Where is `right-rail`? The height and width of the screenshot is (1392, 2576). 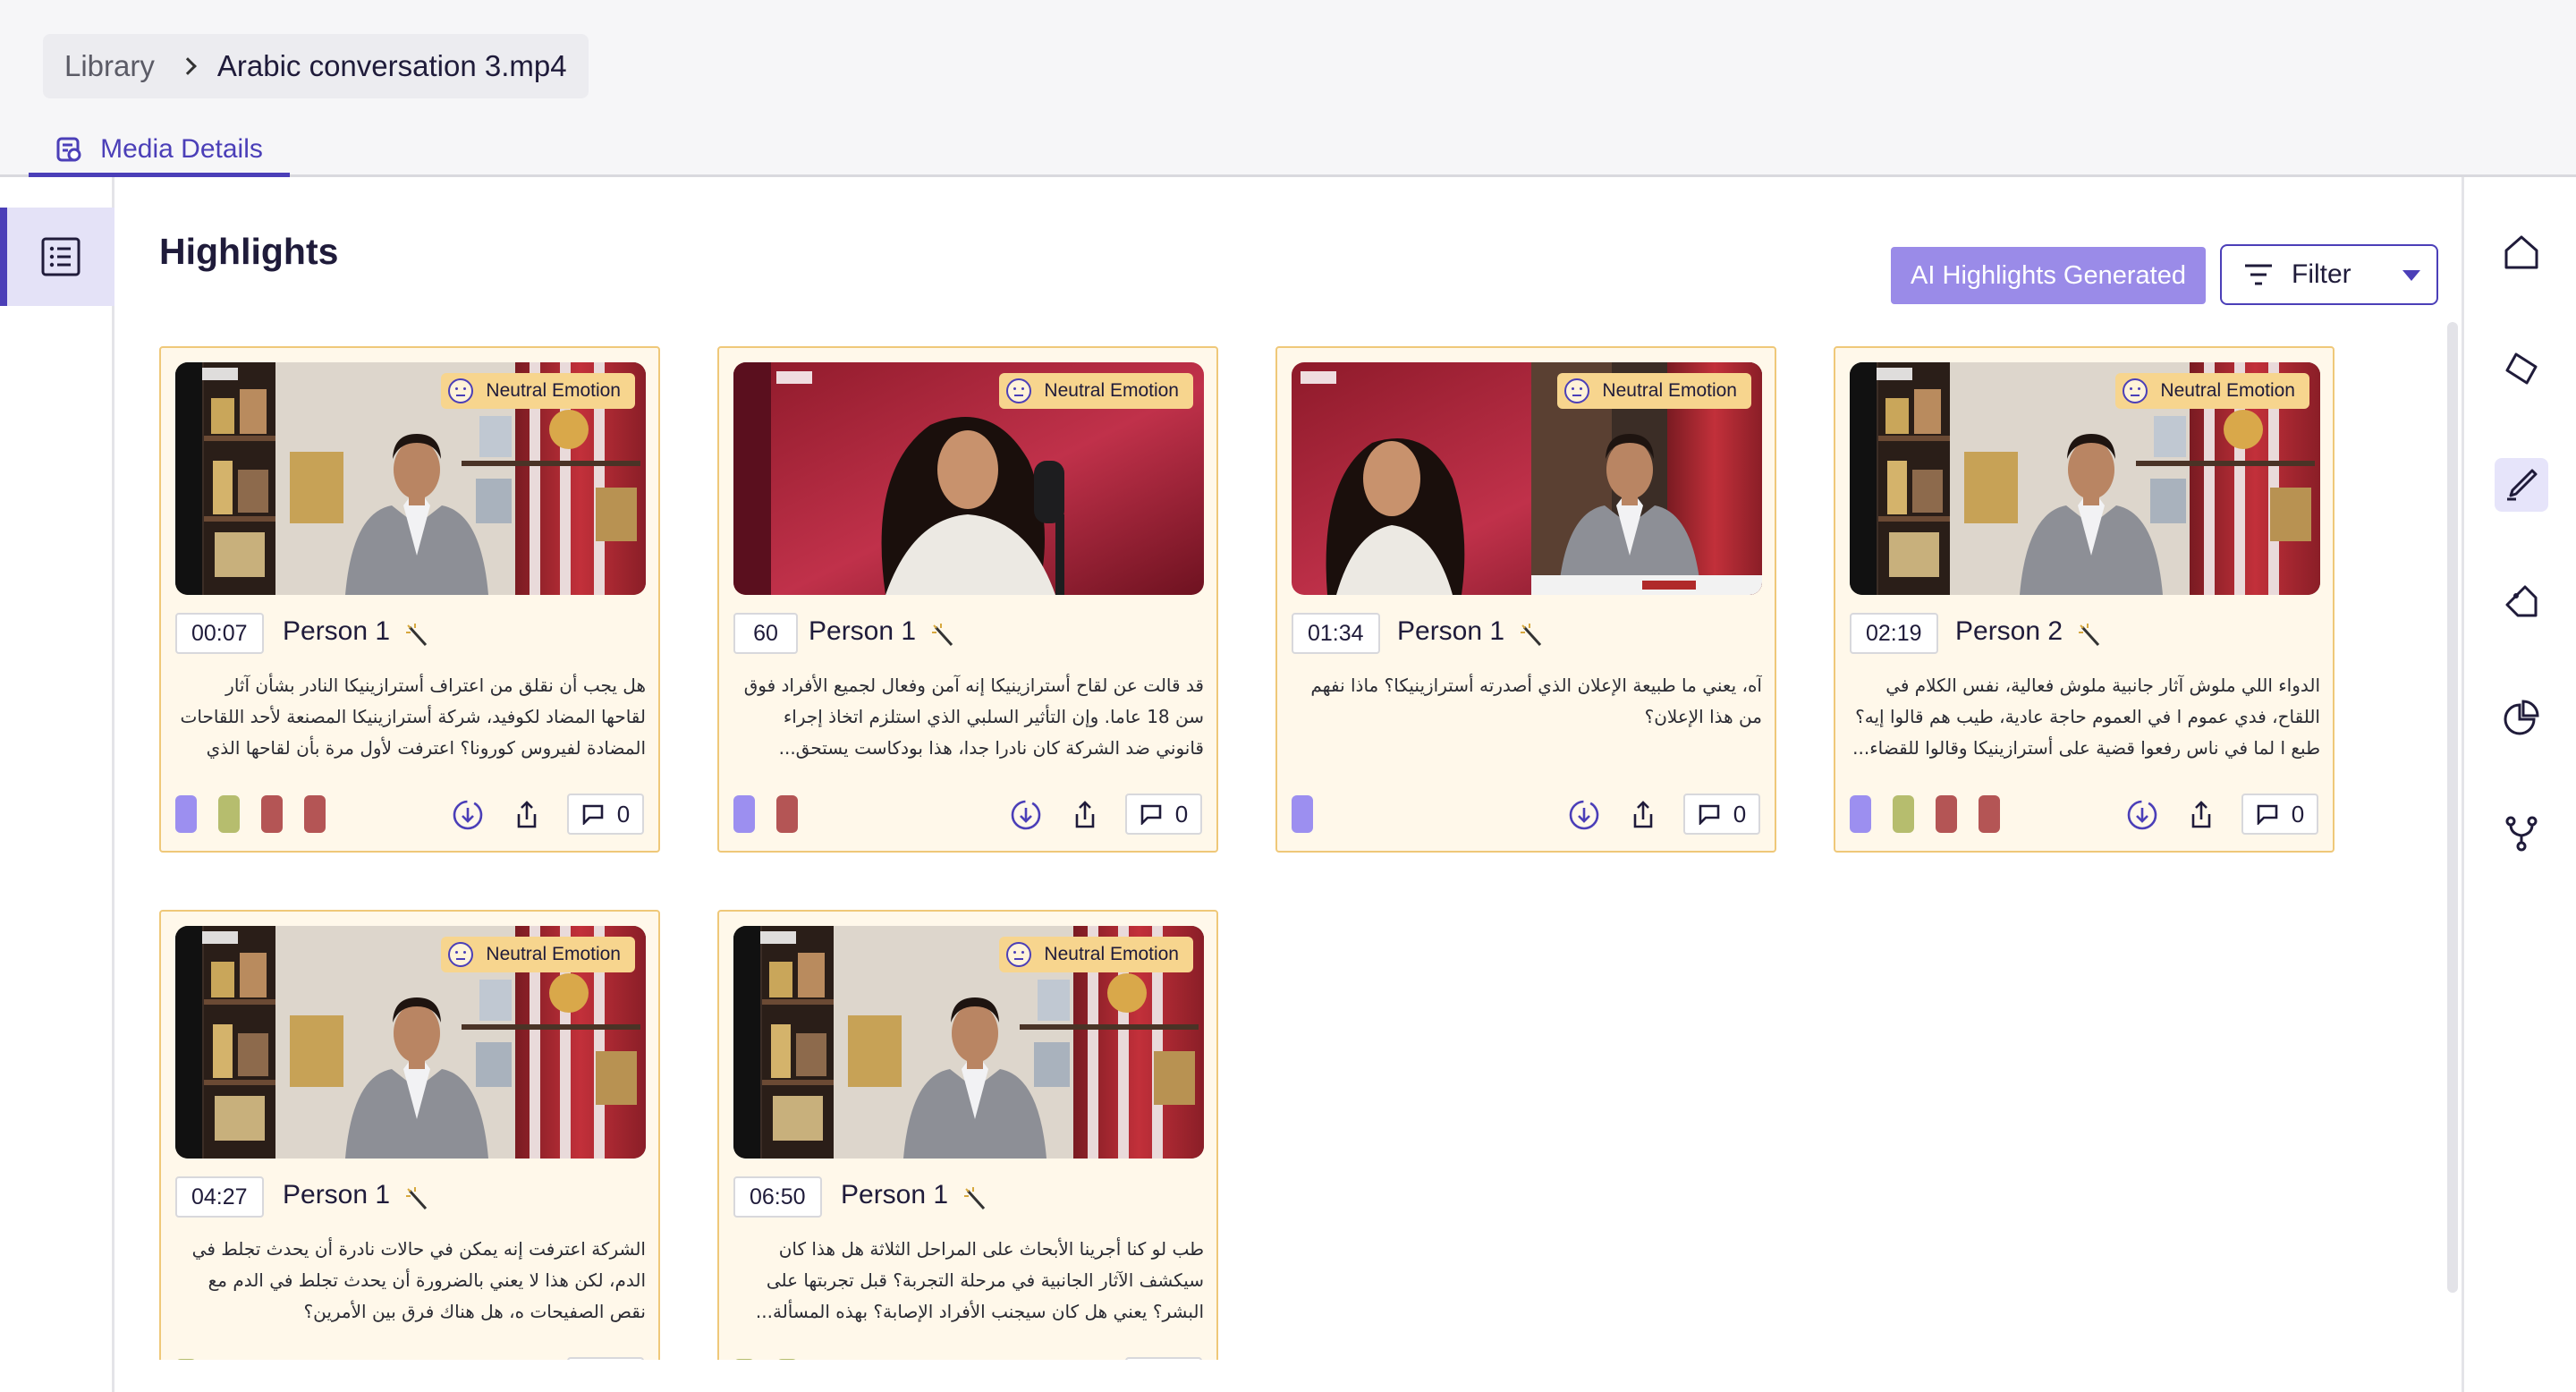 right-rail is located at coordinates (2519, 784).